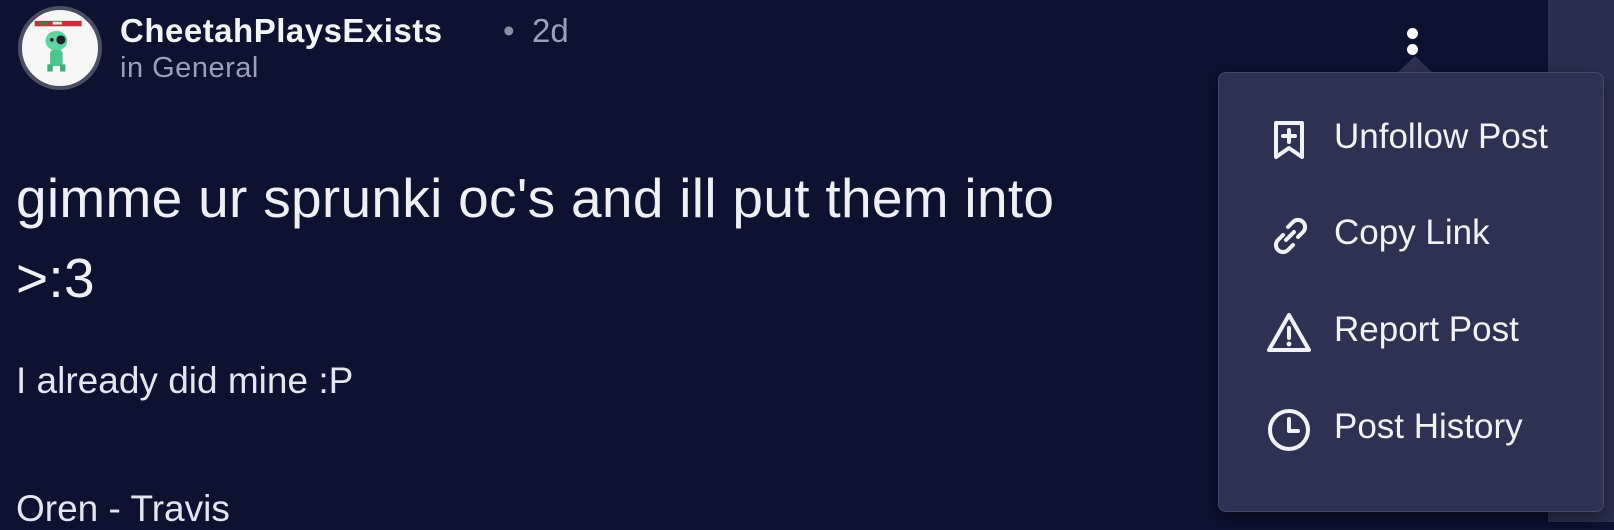 Image resolution: width=1614 pixels, height=530 pixels. What do you see at coordinates (1289, 140) in the screenshot?
I see `bookmark-plus-icon` at bounding box center [1289, 140].